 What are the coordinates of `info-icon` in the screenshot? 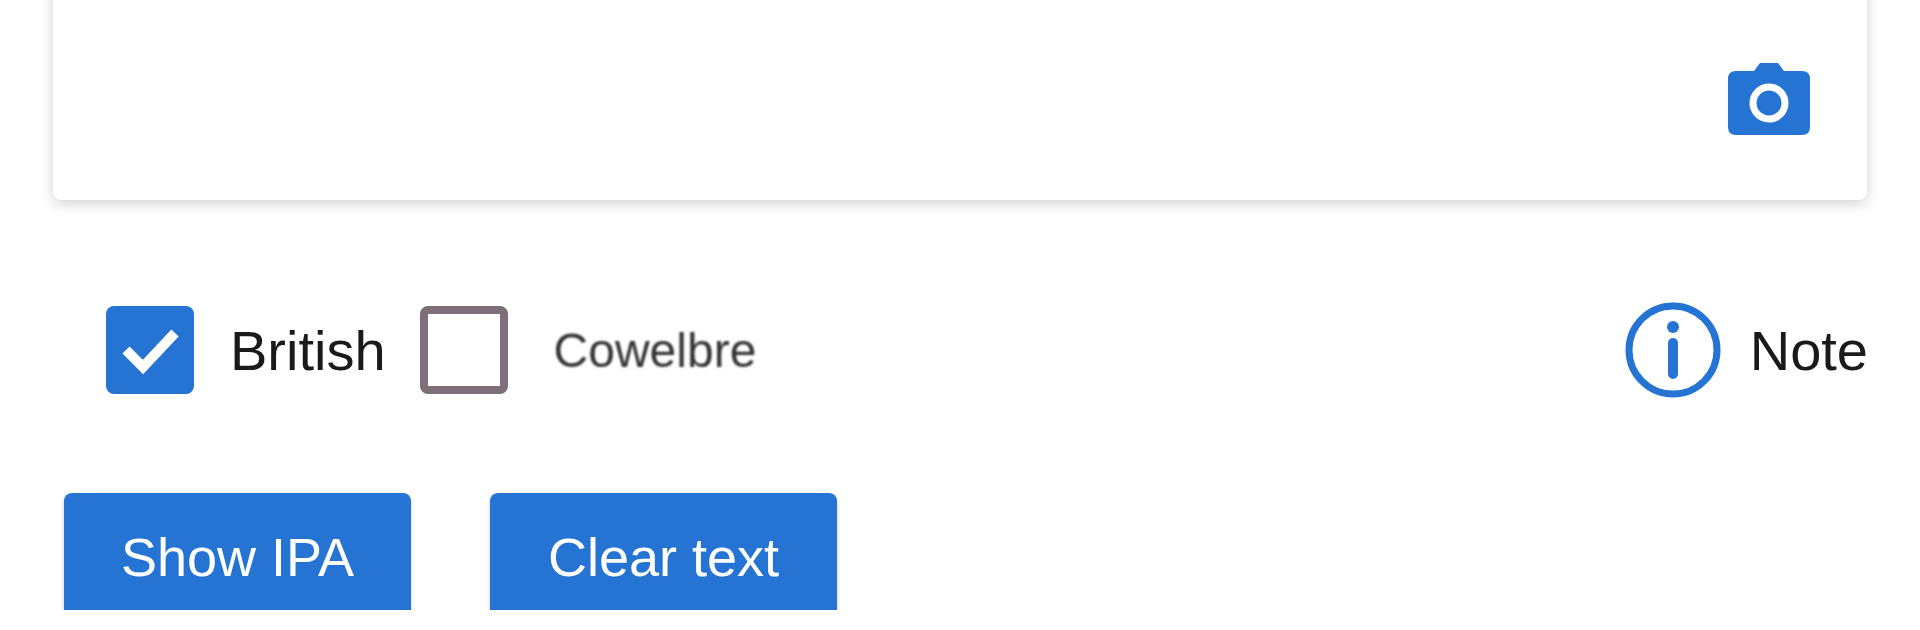 It's located at (1672, 350).